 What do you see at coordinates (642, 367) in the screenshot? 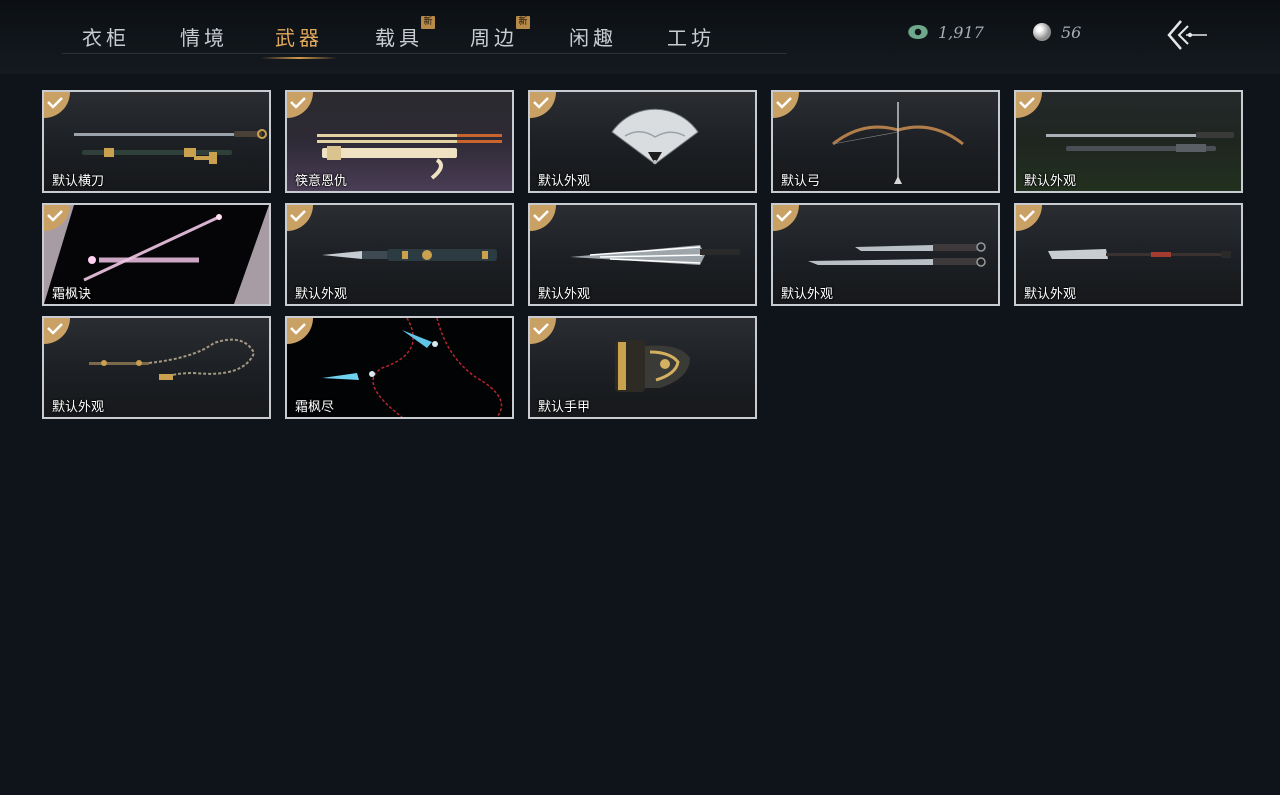
I see `item-card: 默认手甲` at bounding box center [642, 367].